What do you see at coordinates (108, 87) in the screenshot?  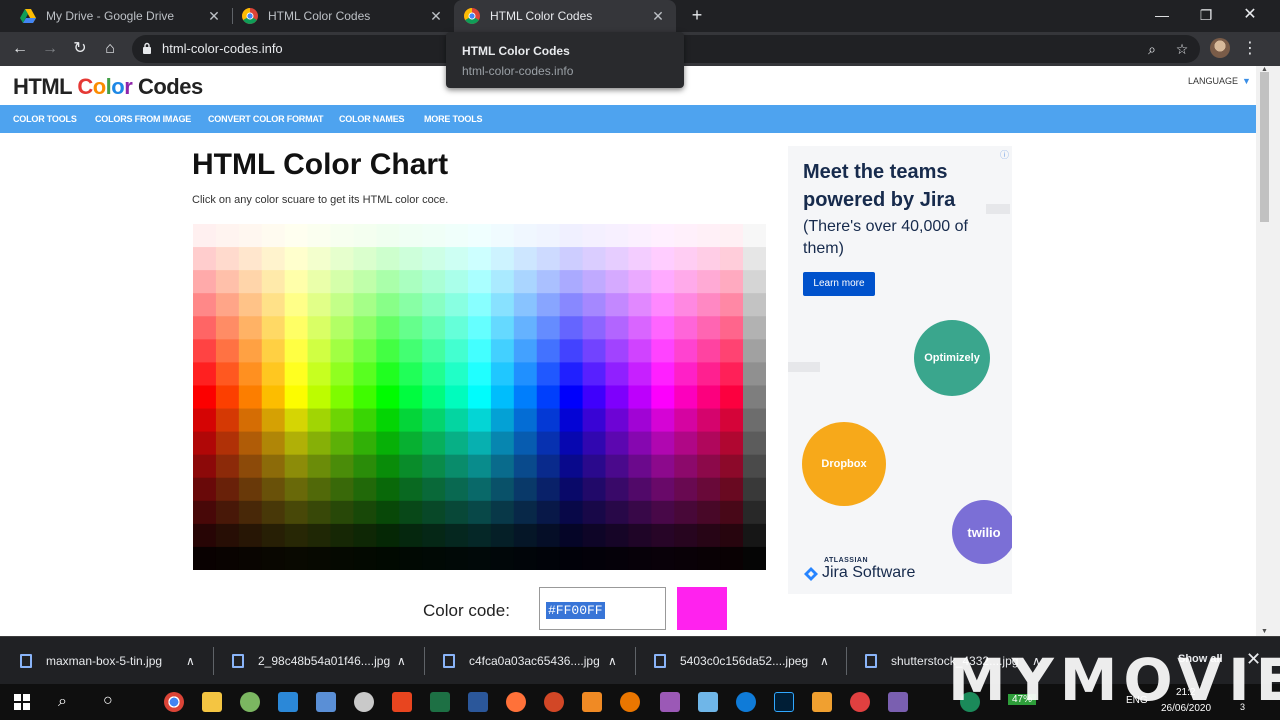 I see `site-logo: HTML Color Codes` at bounding box center [108, 87].